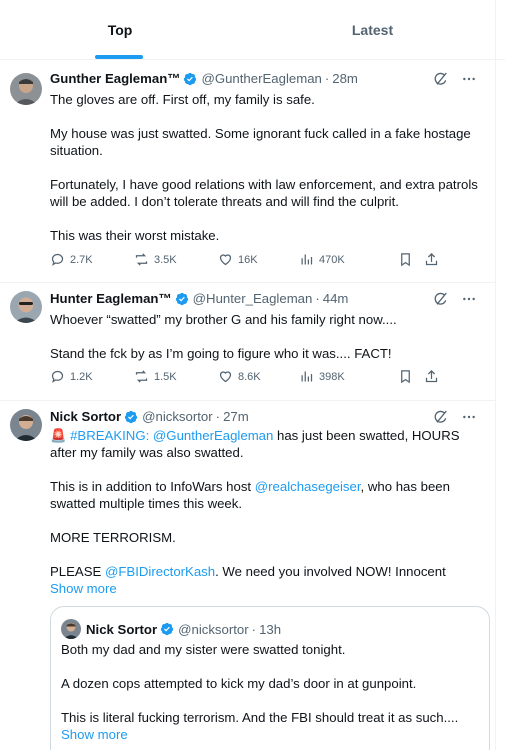  Describe the element at coordinates (330, 571) in the screenshot. I see `tweet-text-segment: . We need you involved NOW! Innocent` at that location.